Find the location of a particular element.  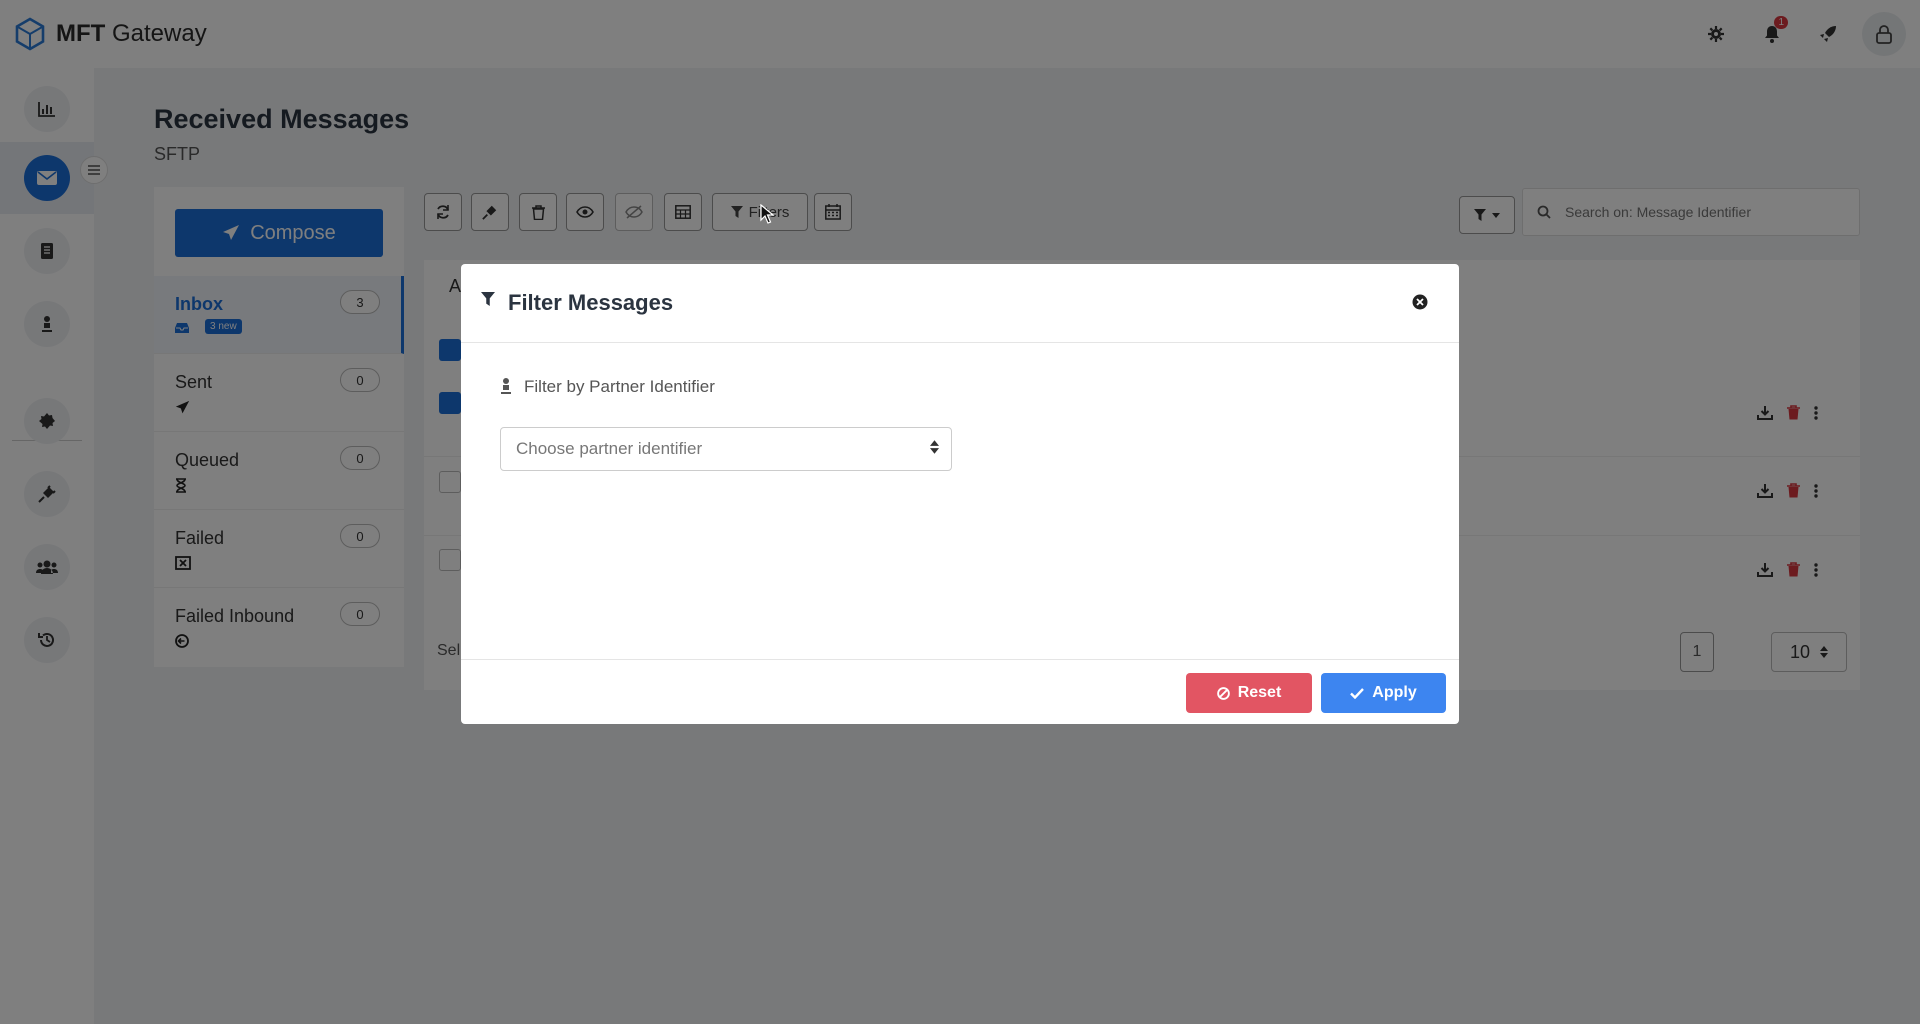

reset-button: Reset is located at coordinates (1249, 693).